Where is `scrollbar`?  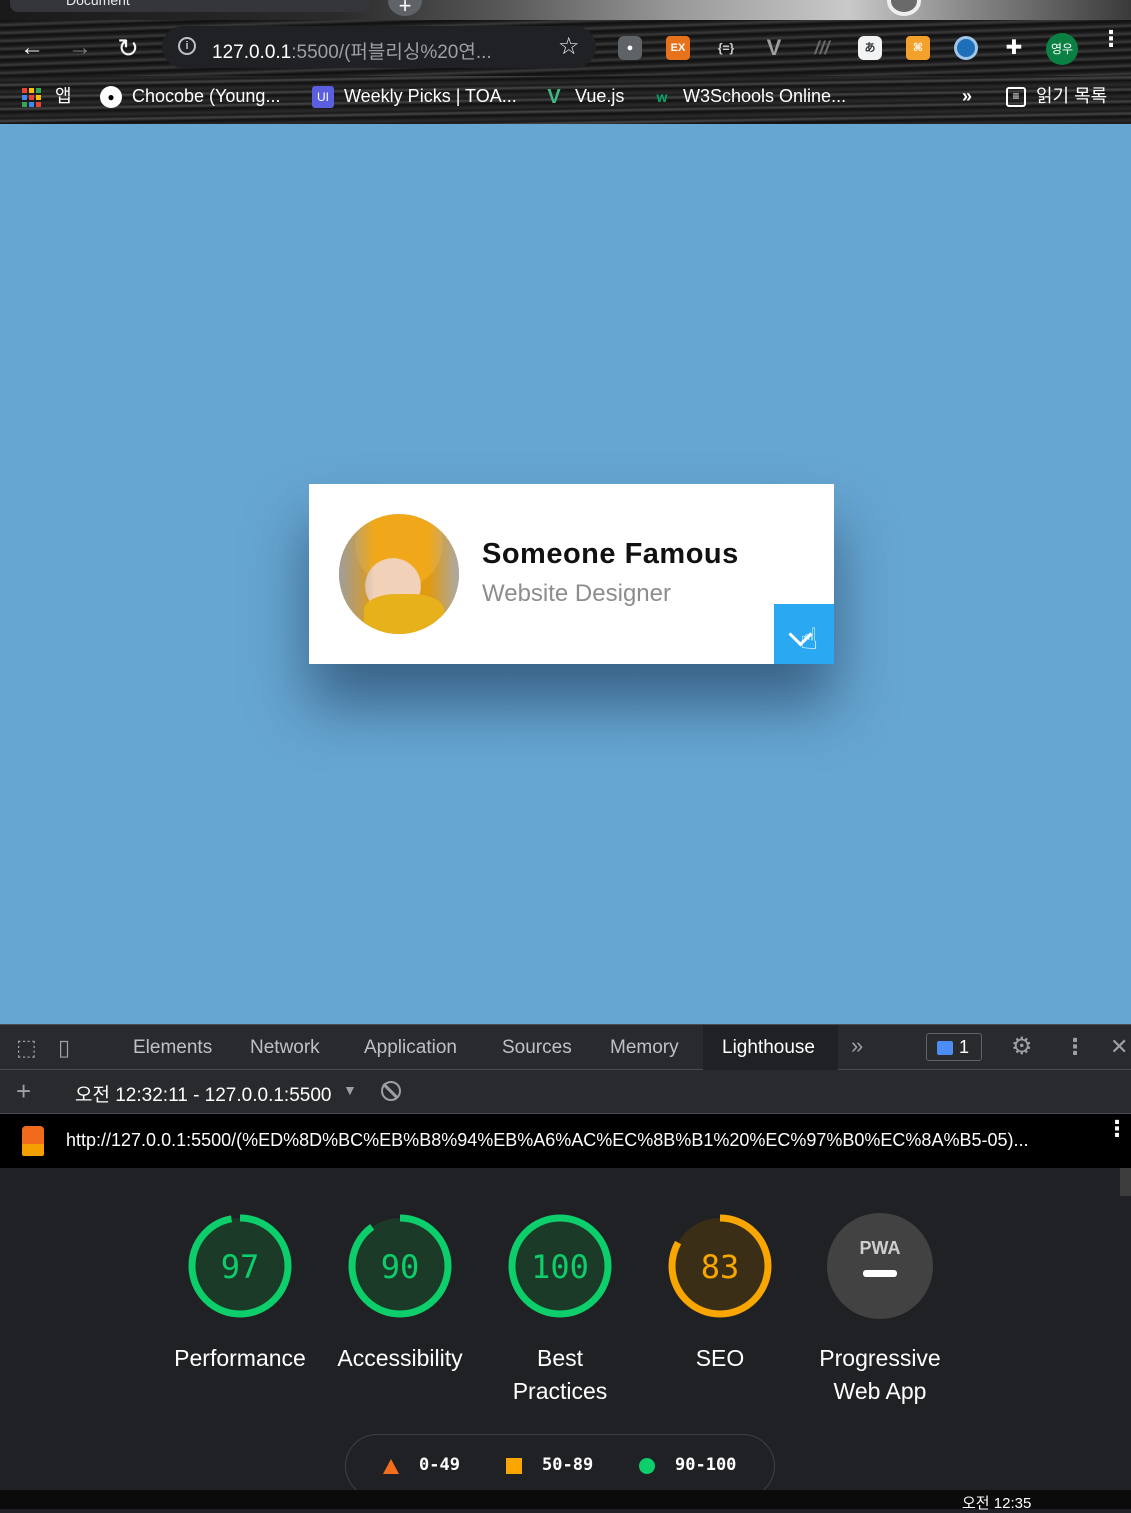
scrollbar is located at coordinates (1125, 1182).